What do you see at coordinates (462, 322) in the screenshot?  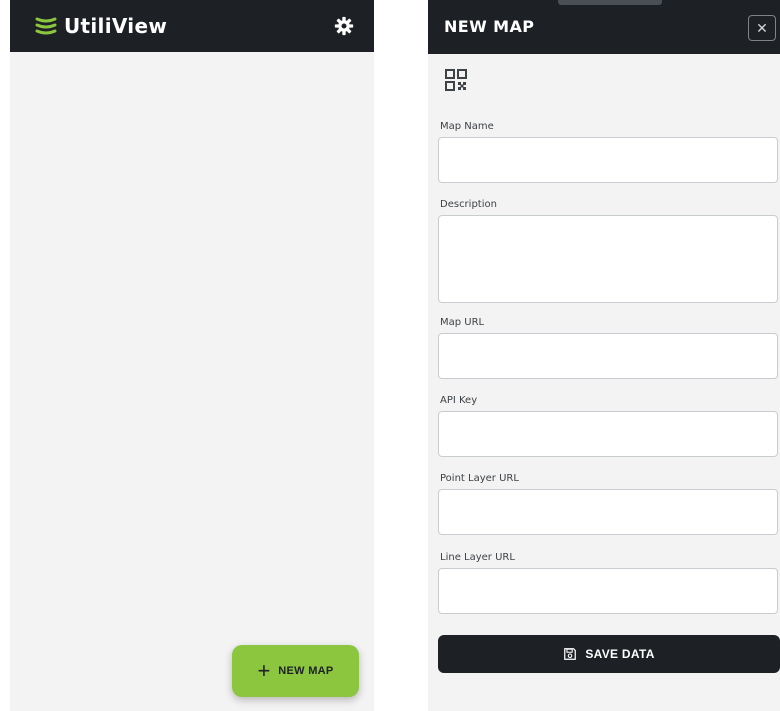 I see `map-url-label: Map URL` at bounding box center [462, 322].